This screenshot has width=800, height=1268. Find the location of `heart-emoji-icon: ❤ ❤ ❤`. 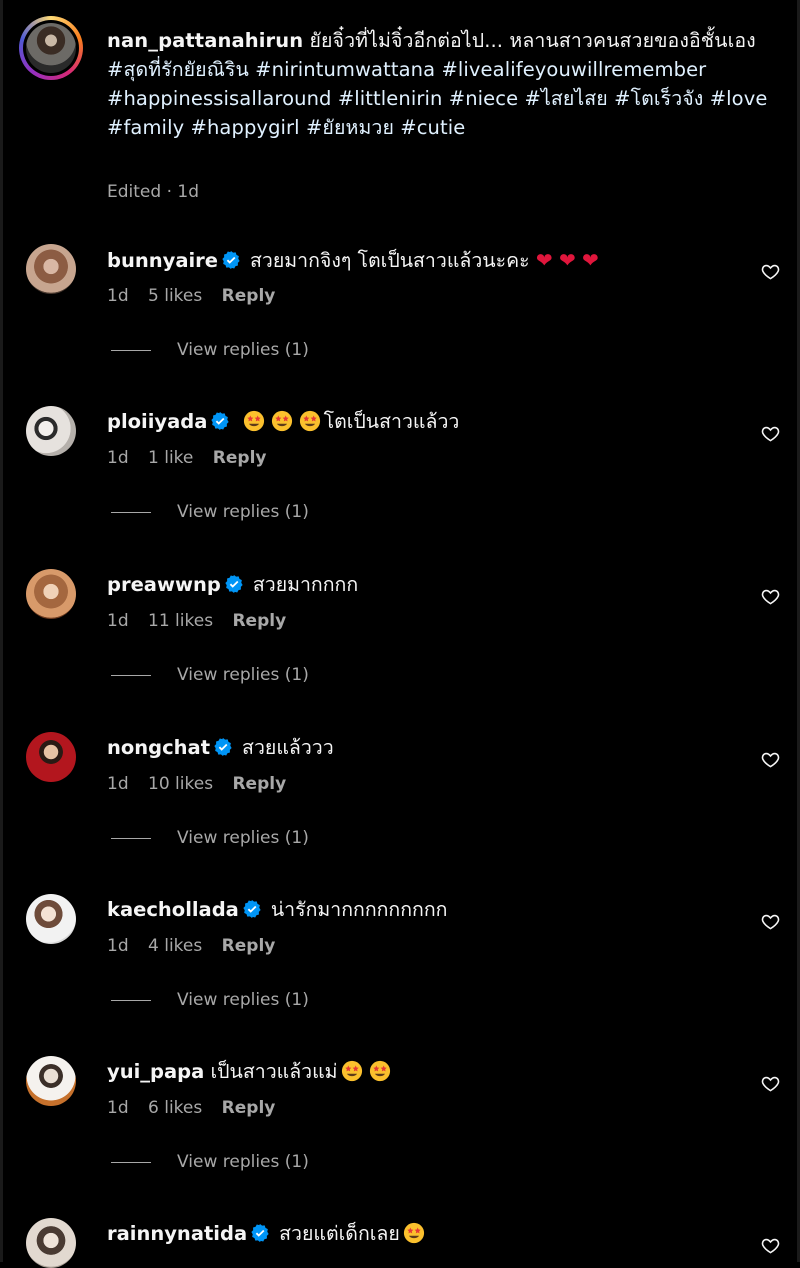

heart-emoji-icon: ❤ ❤ ❤ is located at coordinates (567, 260).